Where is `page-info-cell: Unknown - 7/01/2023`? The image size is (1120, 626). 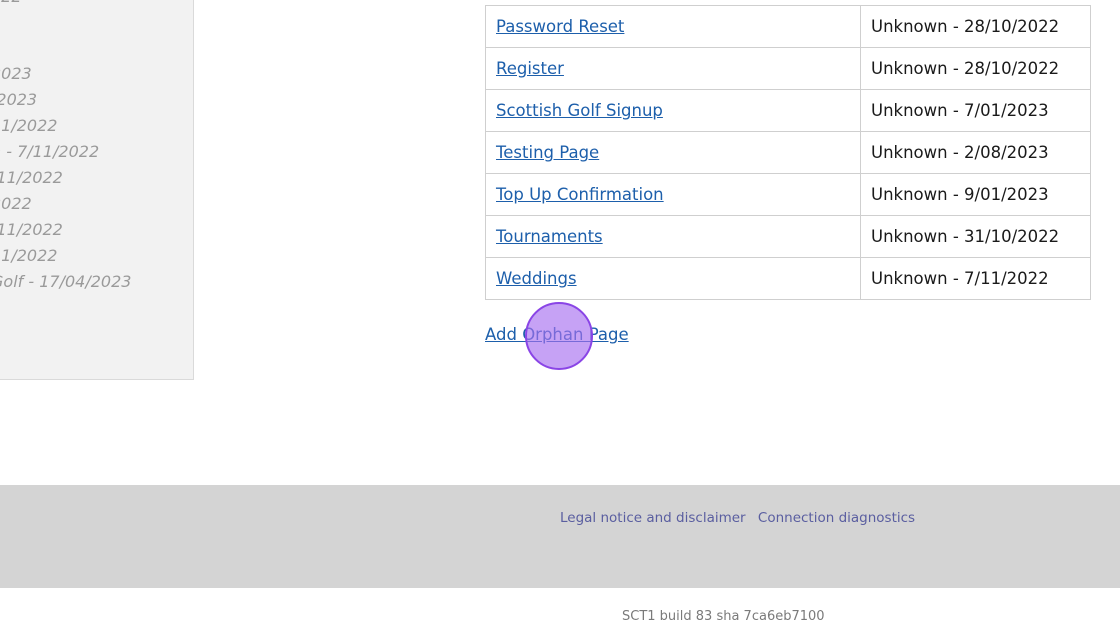
page-info-cell: Unknown - 7/01/2023 is located at coordinates (975, 110).